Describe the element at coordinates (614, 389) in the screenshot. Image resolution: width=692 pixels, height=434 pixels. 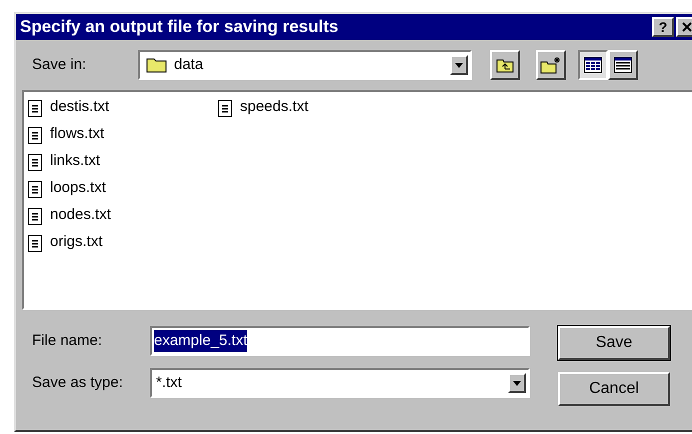
I see `cancel-button: Cancel` at that location.